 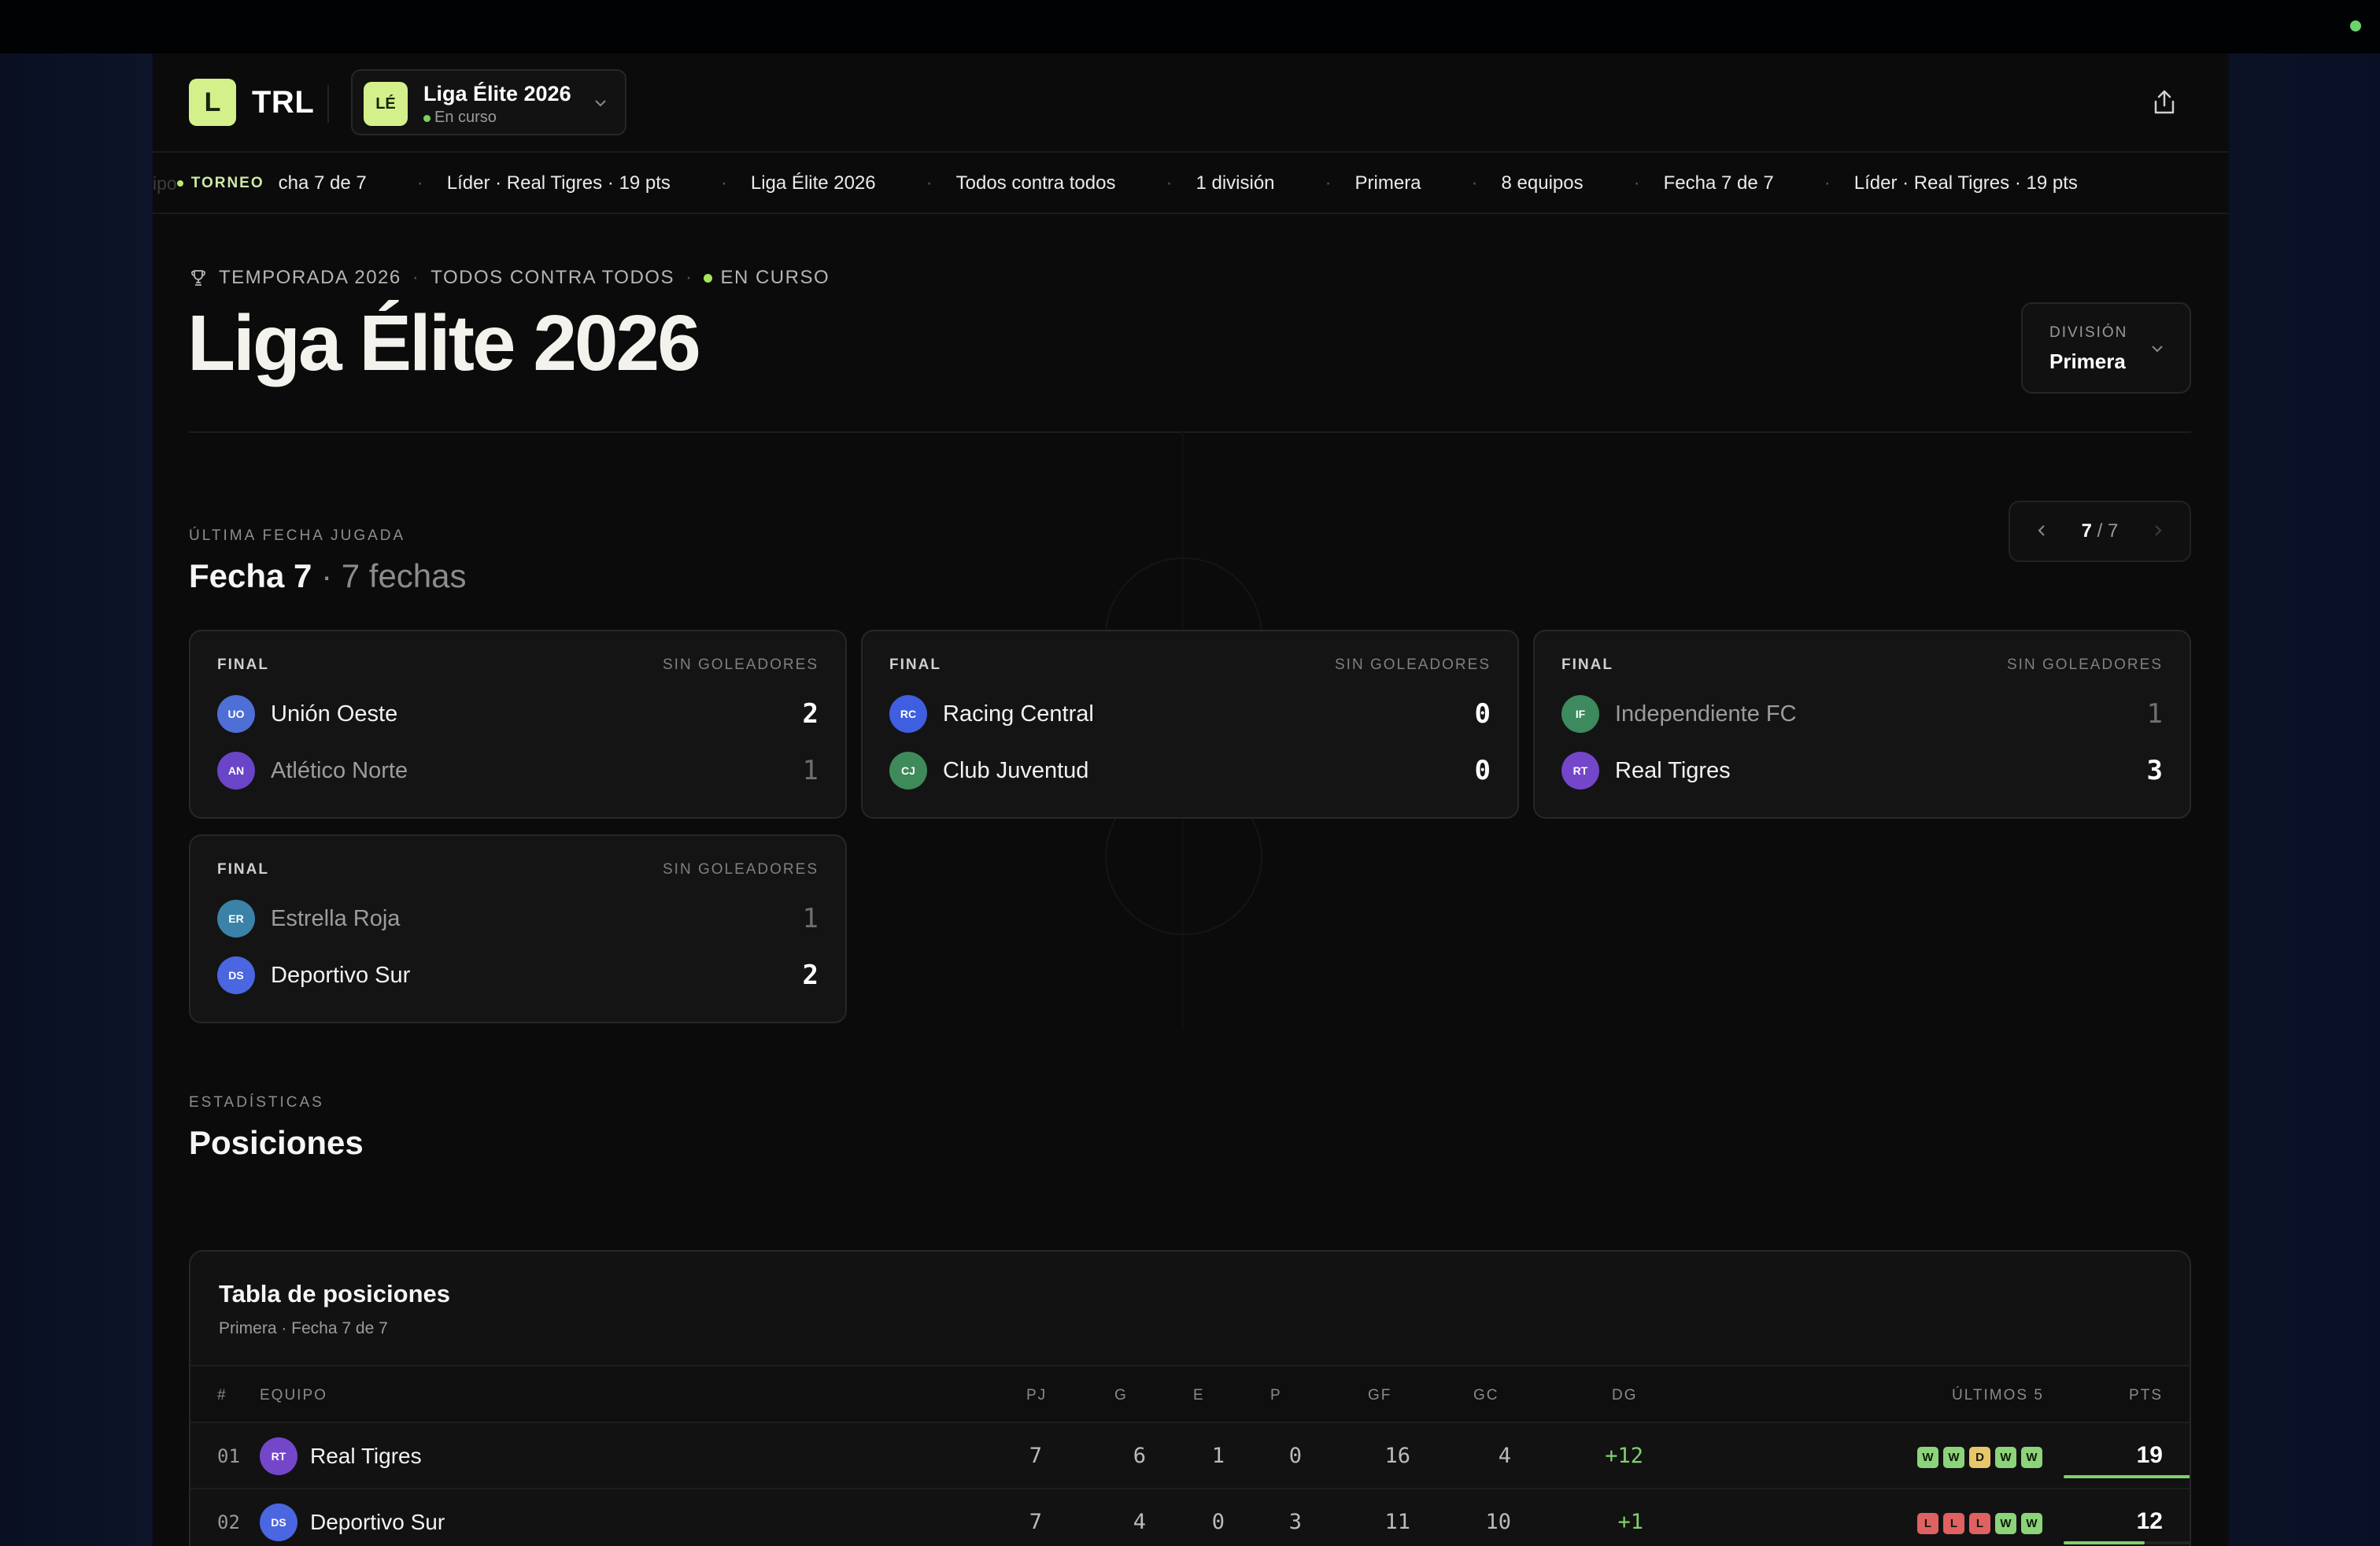 What do you see at coordinates (1190, 432) in the screenshot?
I see `divider` at bounding box center [1190, 432].